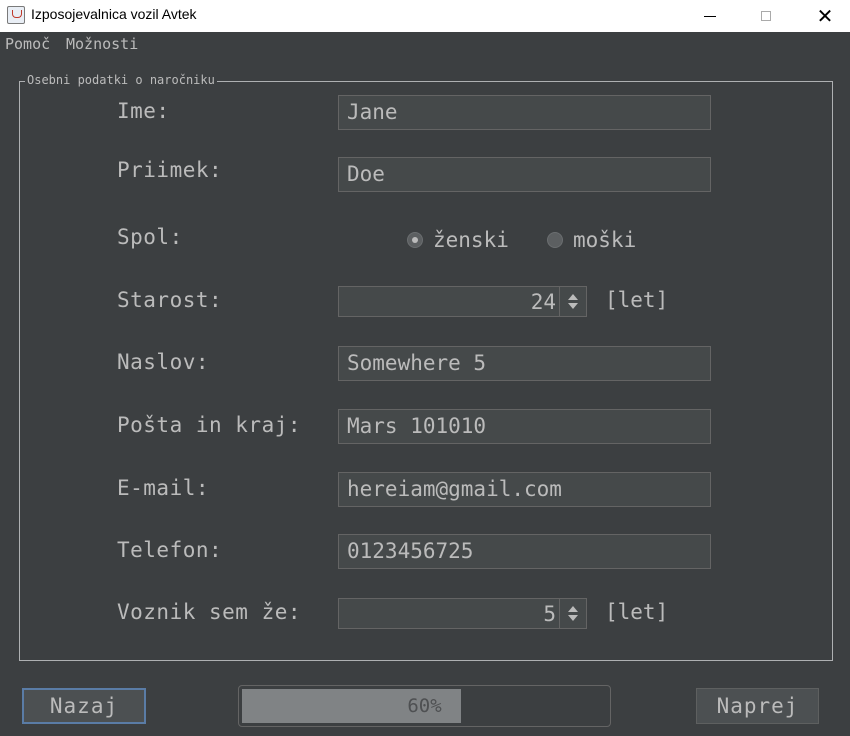 This screenshot has width=850, height=736. Describe the element at coordinates (757, 706) in the screenshot. I see `next-button: Naprej` at that location.